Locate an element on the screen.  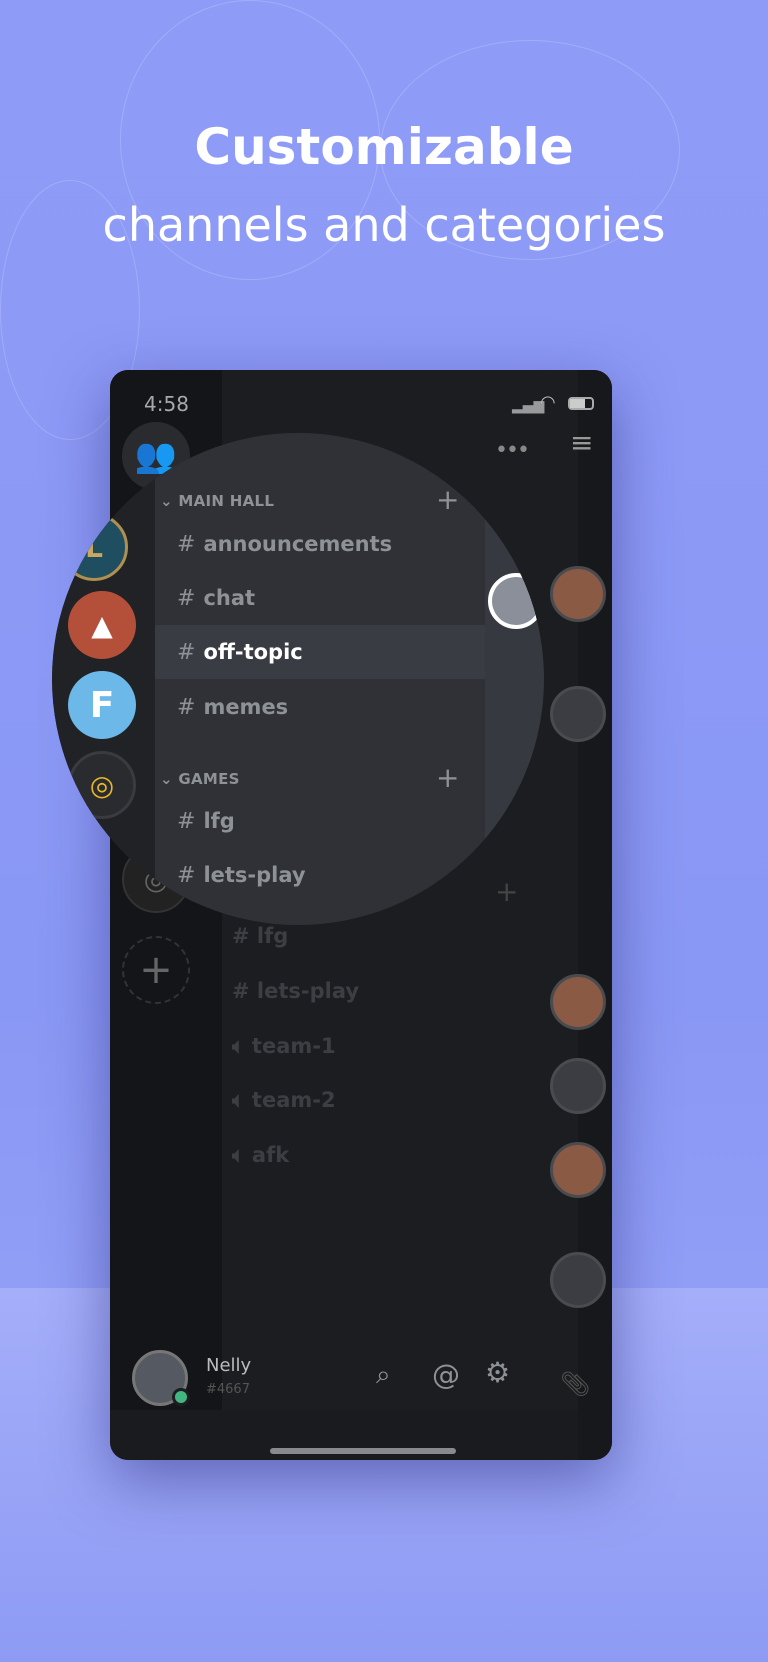
user-tag: #4667 is located at coordinates (228, 1389).